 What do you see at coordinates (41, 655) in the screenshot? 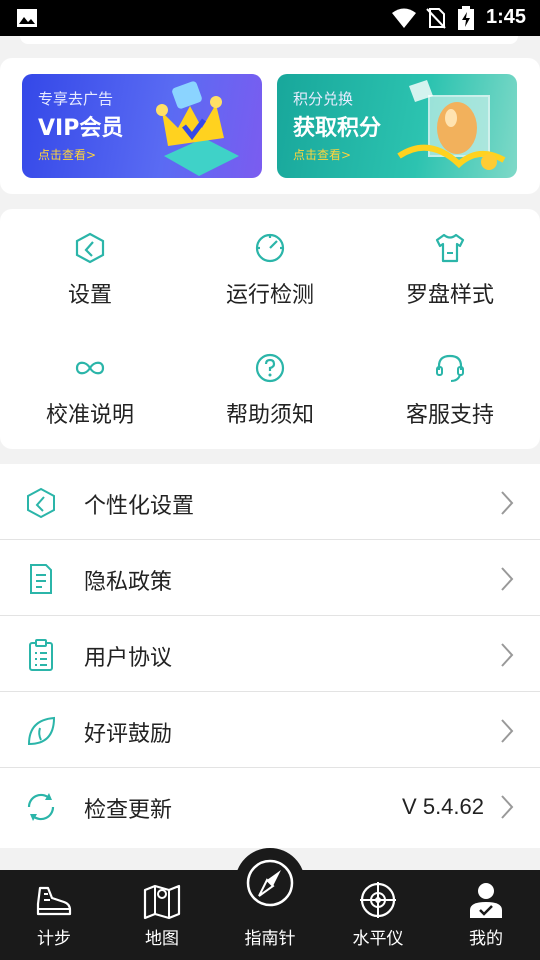
I see `clipboard-icon` at bounding box center [41, 655].